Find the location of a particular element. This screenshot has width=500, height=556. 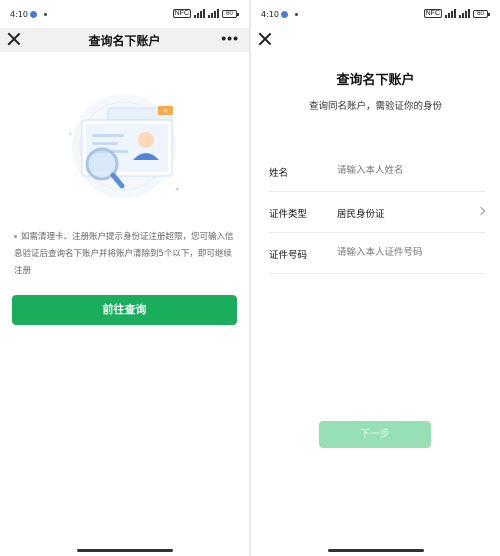

next-button: 下一步 is located at coordinates (375, 434).